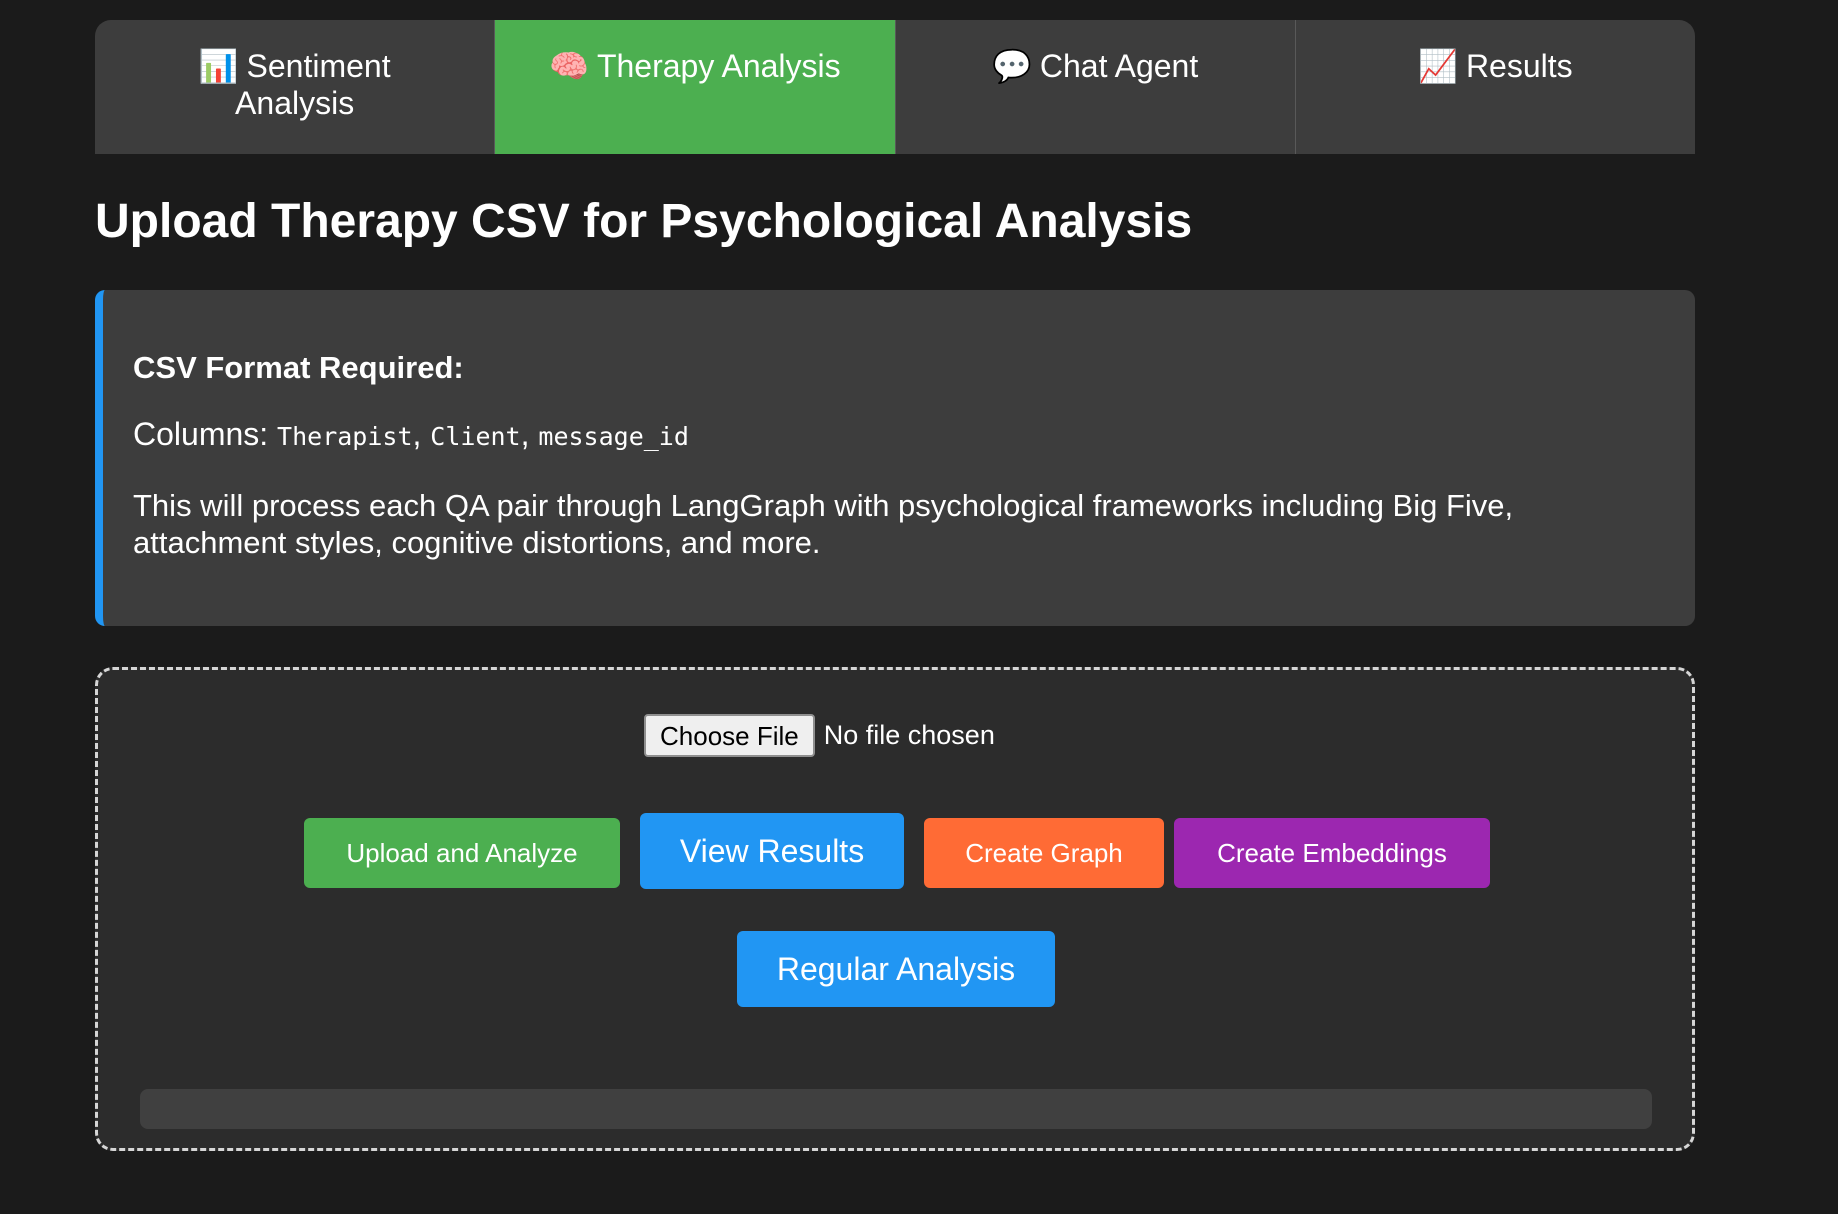  I want to click on trend-chart-icon: 📈, so click(1438, 66).